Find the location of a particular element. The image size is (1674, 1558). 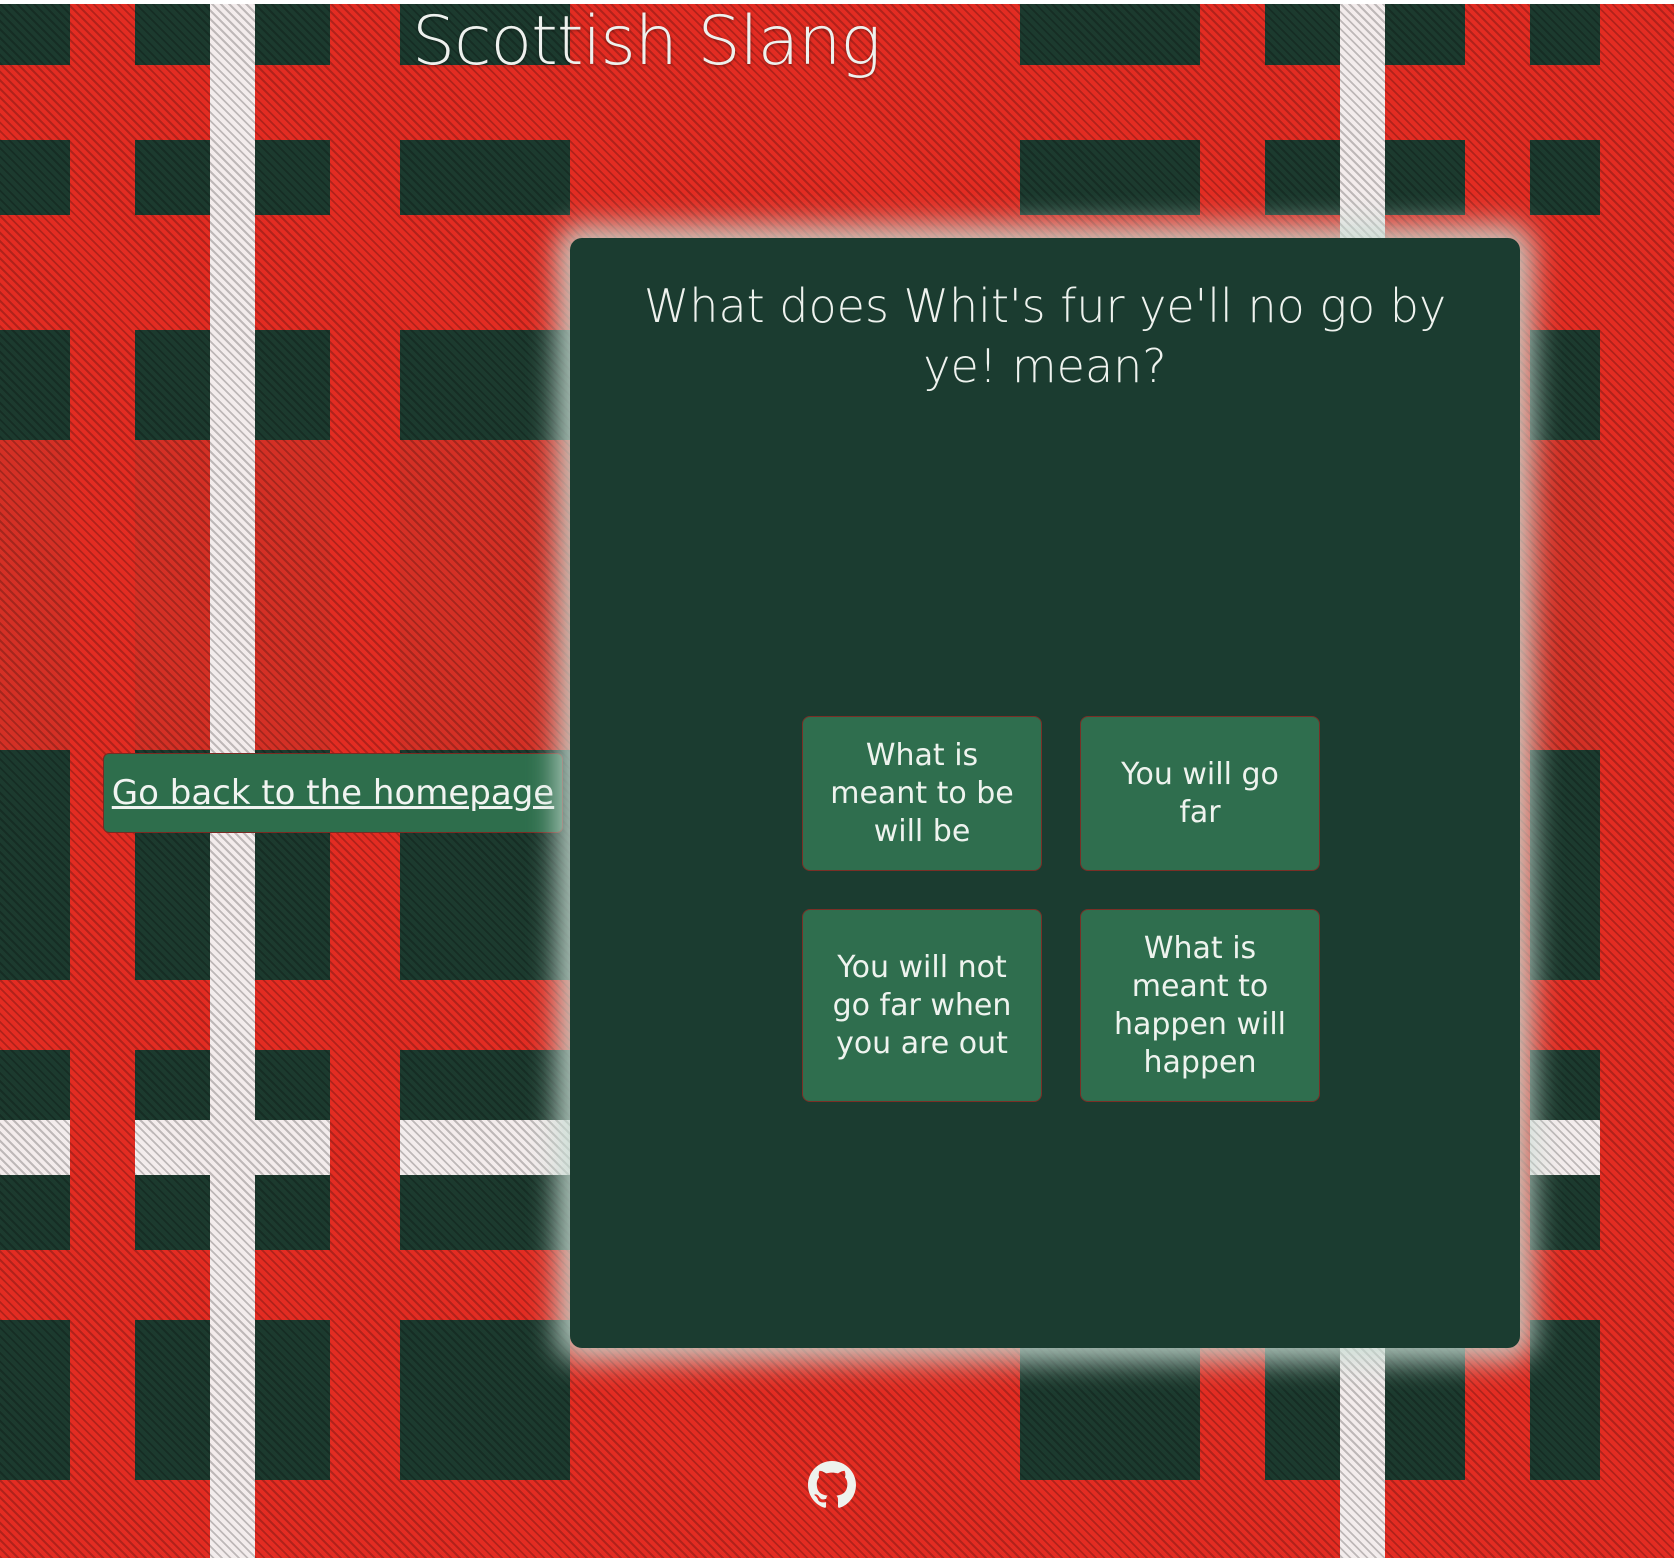

home-link-container: Go back to the homepage is located at coordinates (333, 793).